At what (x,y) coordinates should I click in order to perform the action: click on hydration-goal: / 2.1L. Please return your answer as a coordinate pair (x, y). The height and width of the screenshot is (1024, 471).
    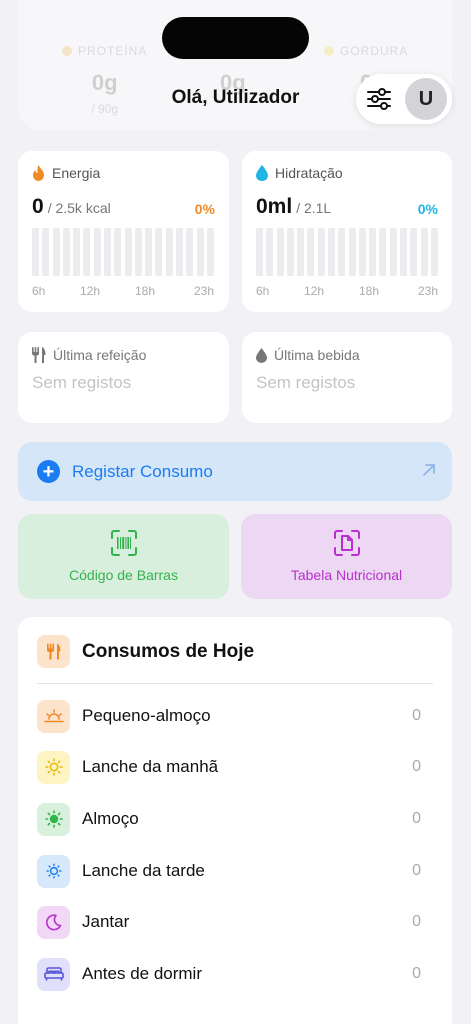
    Looking at the image, I should click on (314, 208).